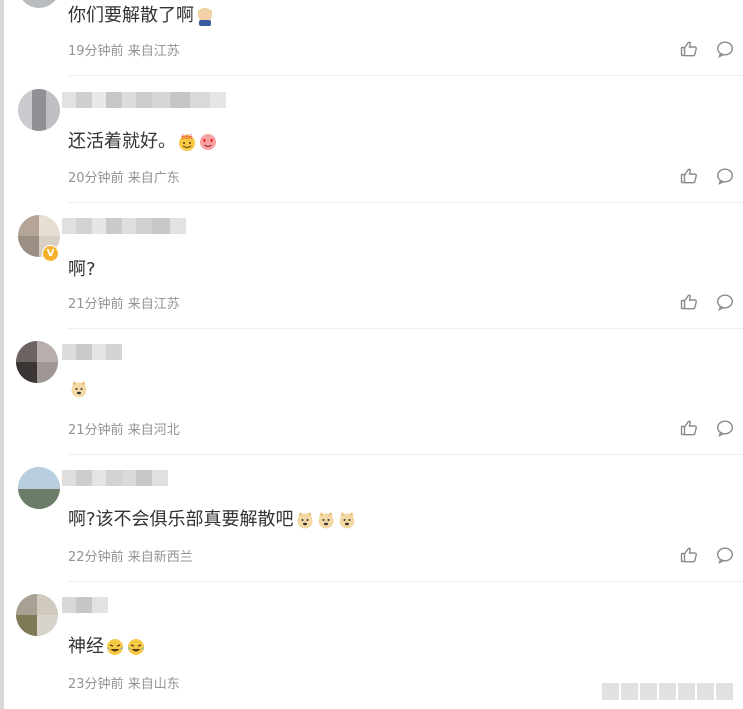 This screenshot has width=743, height=709. I want to click on boy-emoji, so click(205, 17).